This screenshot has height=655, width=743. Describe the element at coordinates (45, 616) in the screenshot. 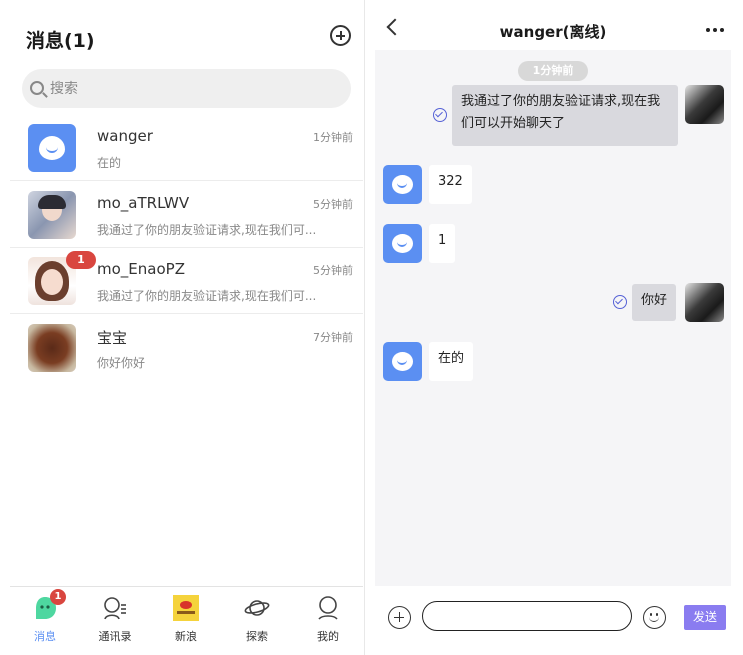

I see `tab-messages: 1 消息` at that location.